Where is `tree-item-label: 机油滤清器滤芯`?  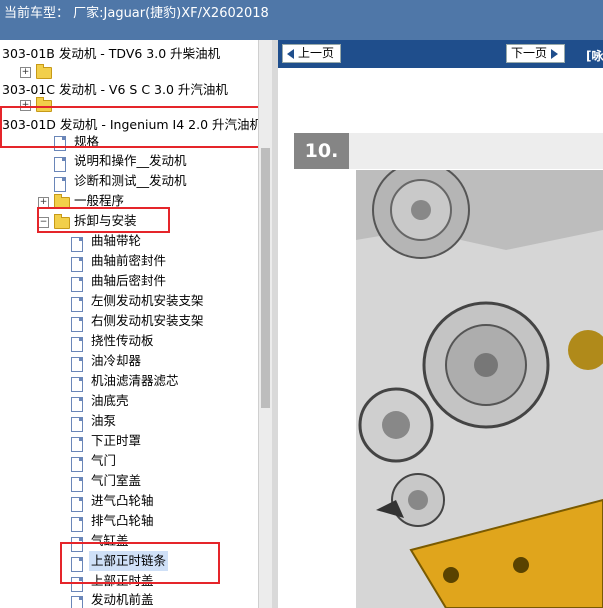 tree-item-label: 机油滤清器滤芯 is located at coordinates (135, 380).